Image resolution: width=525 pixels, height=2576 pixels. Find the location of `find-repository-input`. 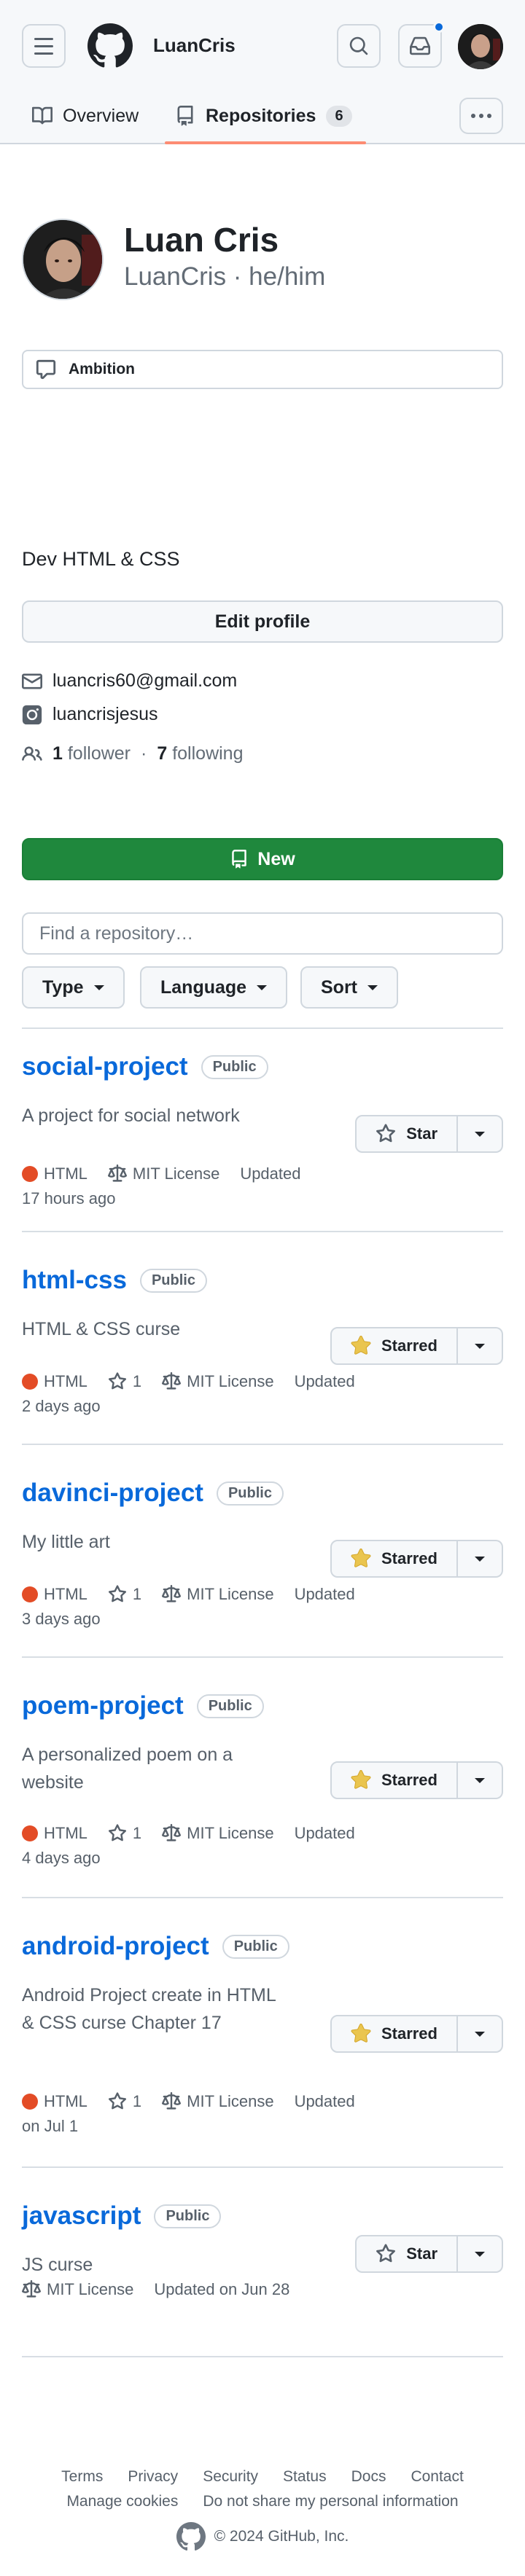

find-repository-input is located at coordinates (262, 933).